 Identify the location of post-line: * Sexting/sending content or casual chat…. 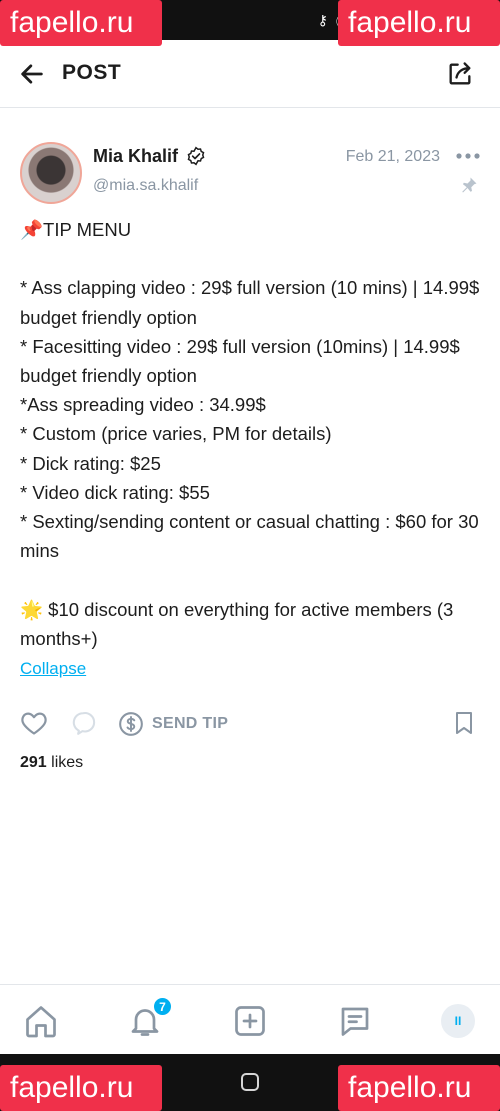
(249, 536).